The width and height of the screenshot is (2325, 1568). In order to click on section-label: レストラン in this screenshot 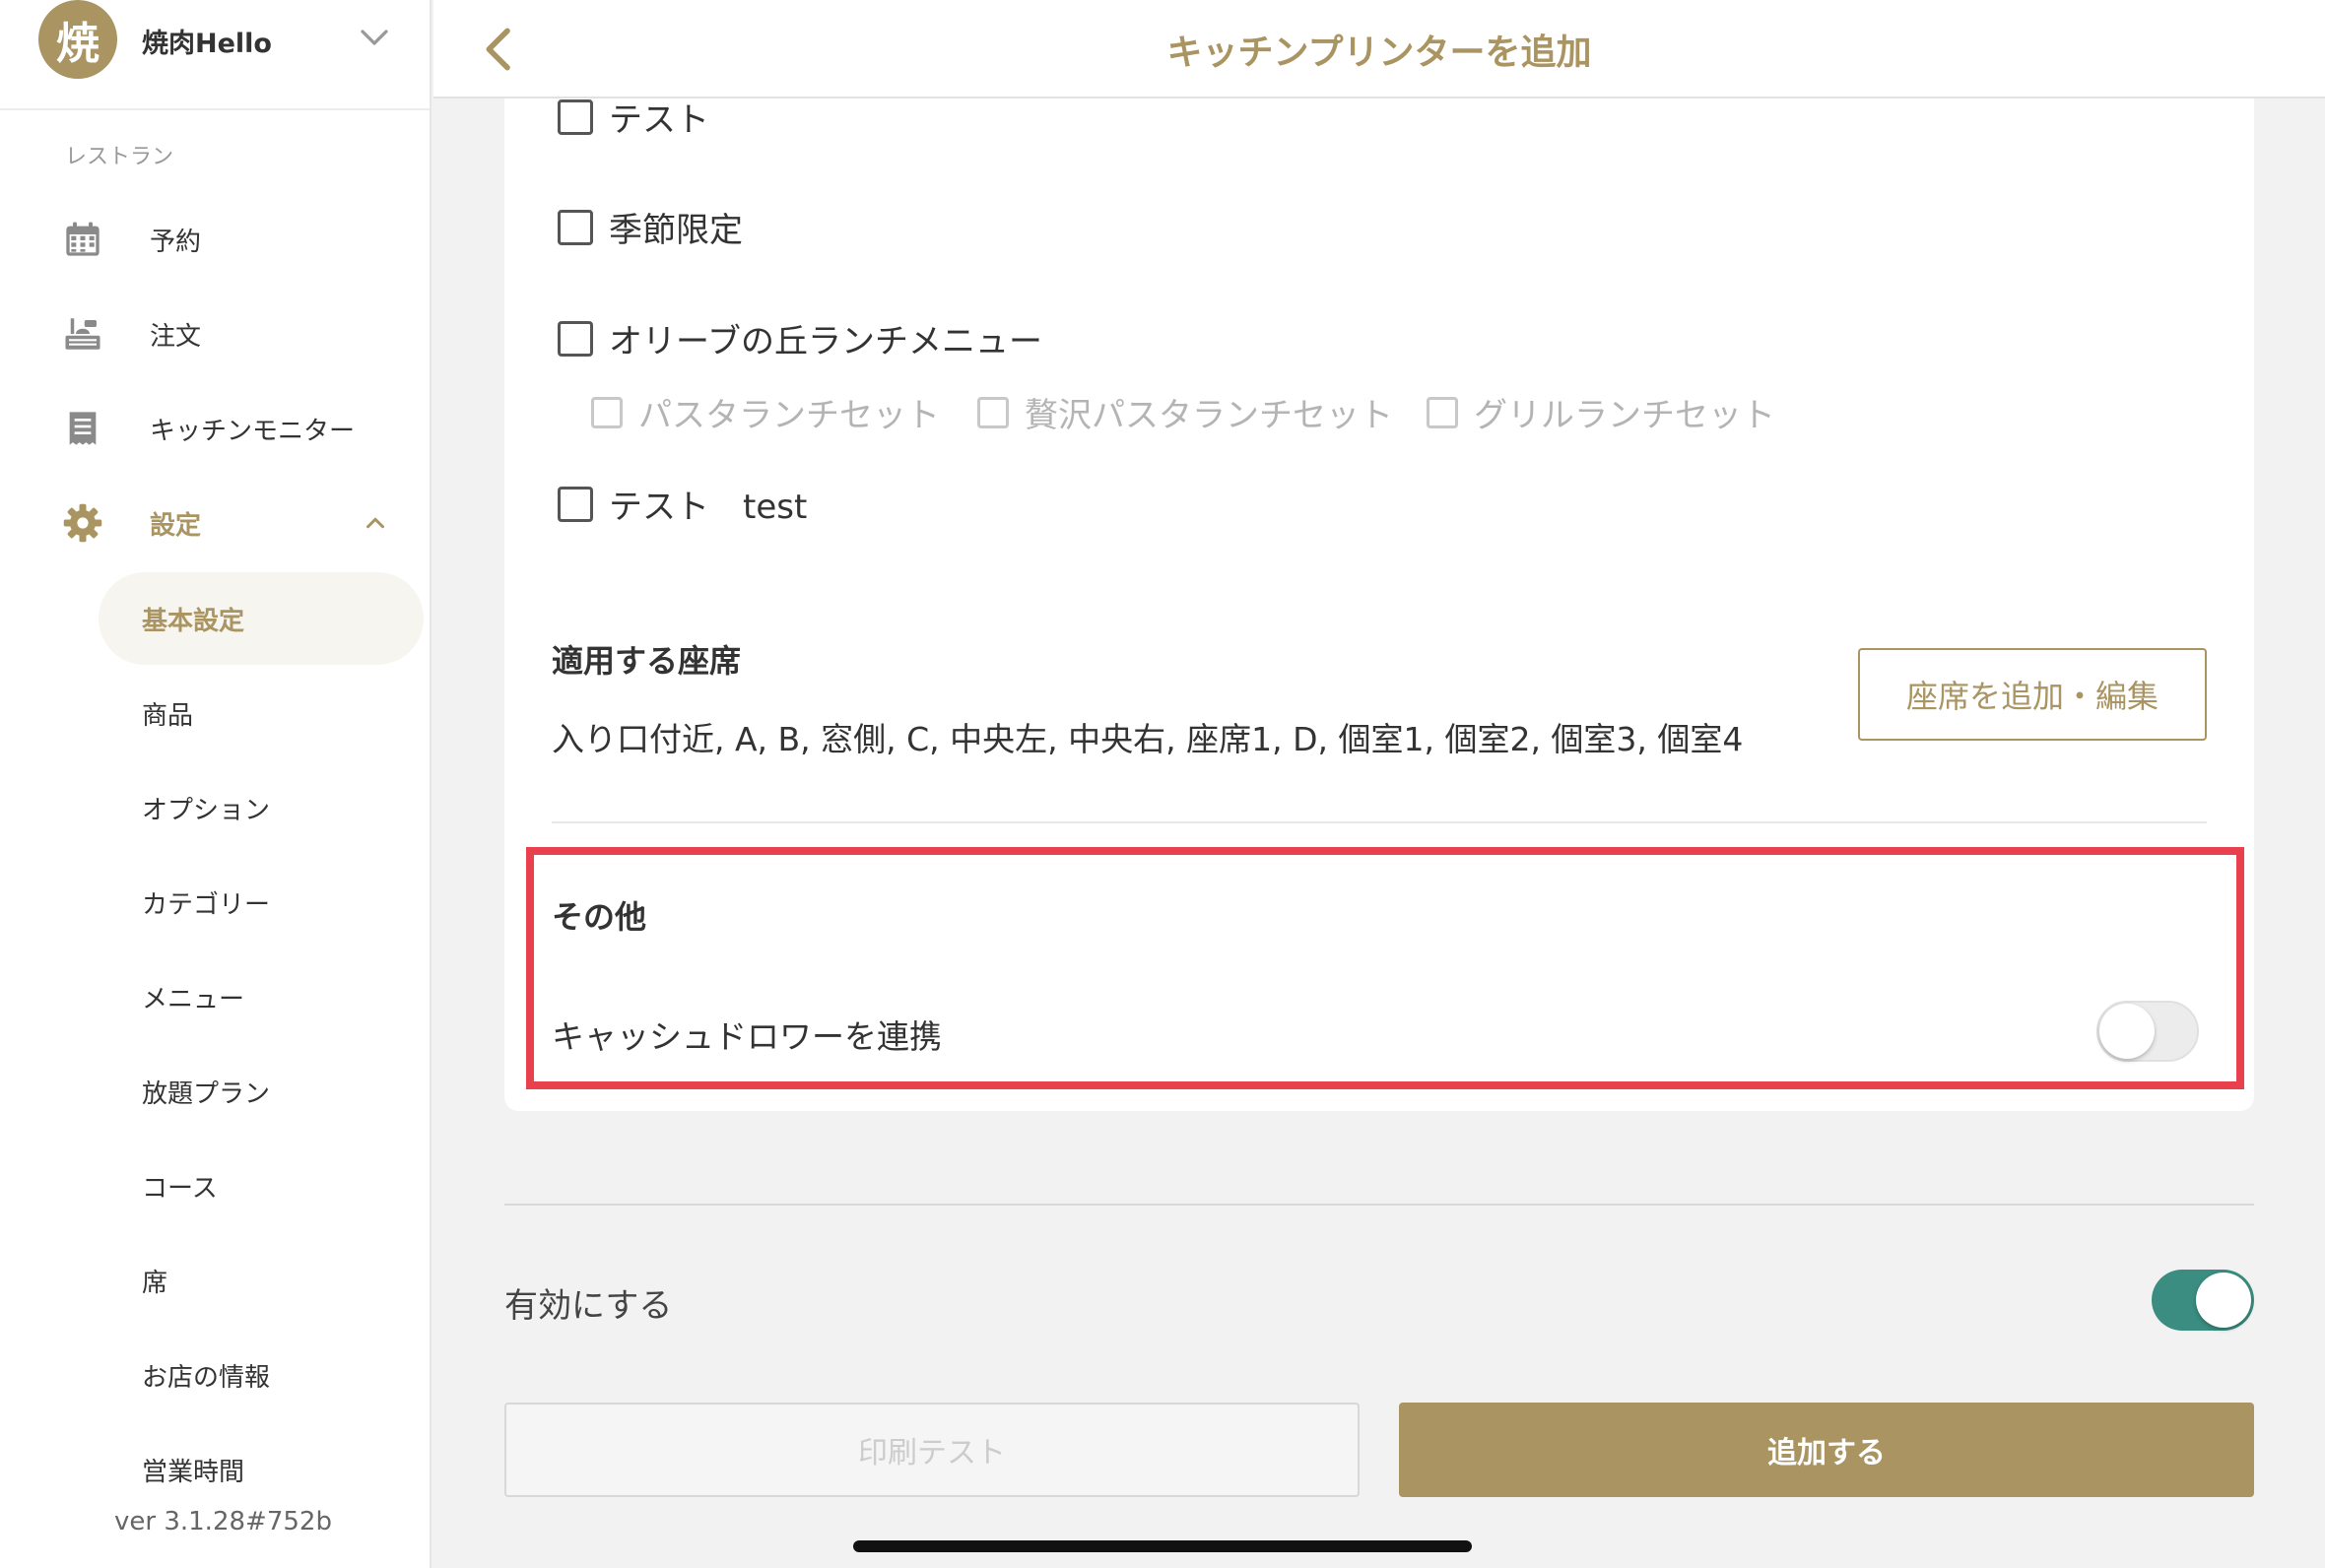, I will do `click(120, 157)`.